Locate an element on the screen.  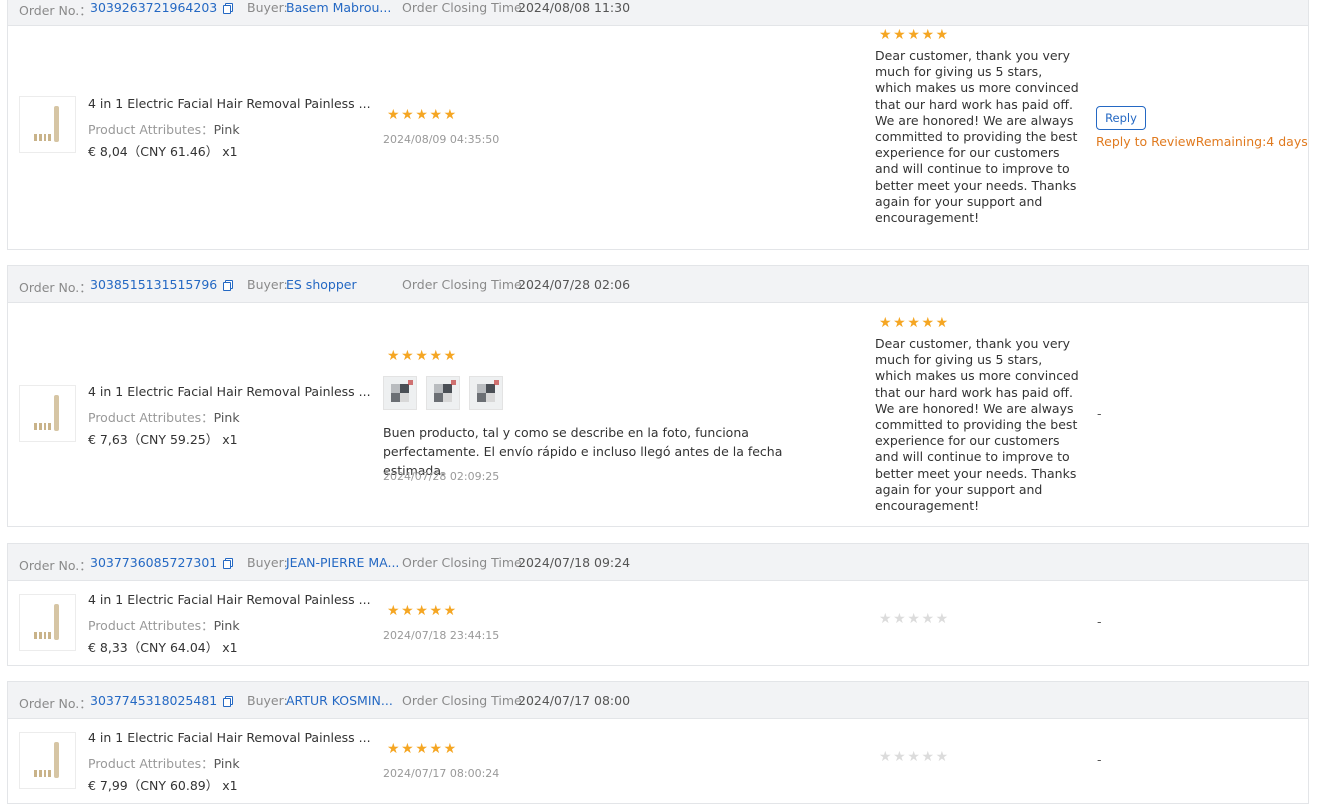
product-price: € 8,04（CNY 61.46） x1 is located at coordinates (163, 151).